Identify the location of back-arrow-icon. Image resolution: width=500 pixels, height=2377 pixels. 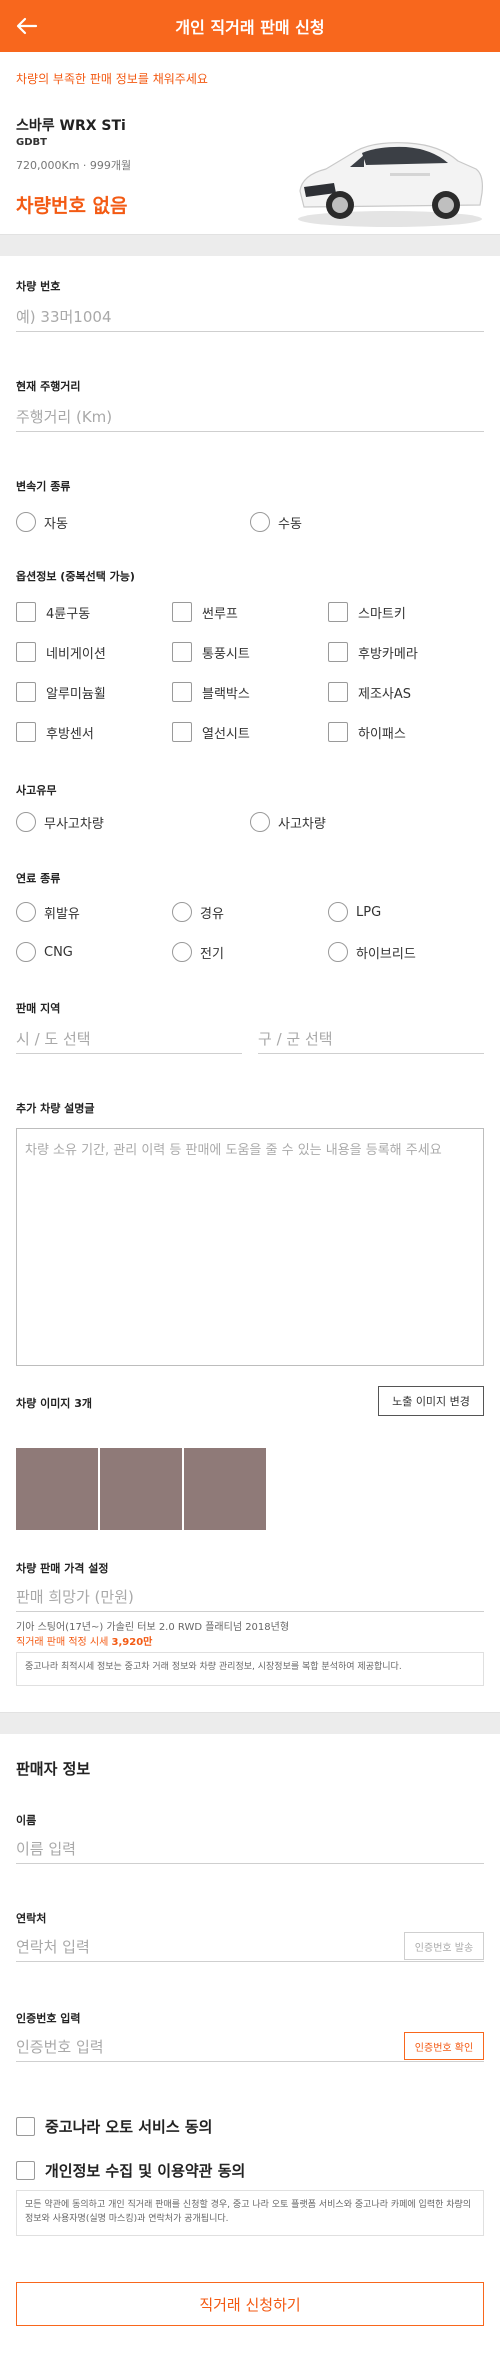
(27, 26).